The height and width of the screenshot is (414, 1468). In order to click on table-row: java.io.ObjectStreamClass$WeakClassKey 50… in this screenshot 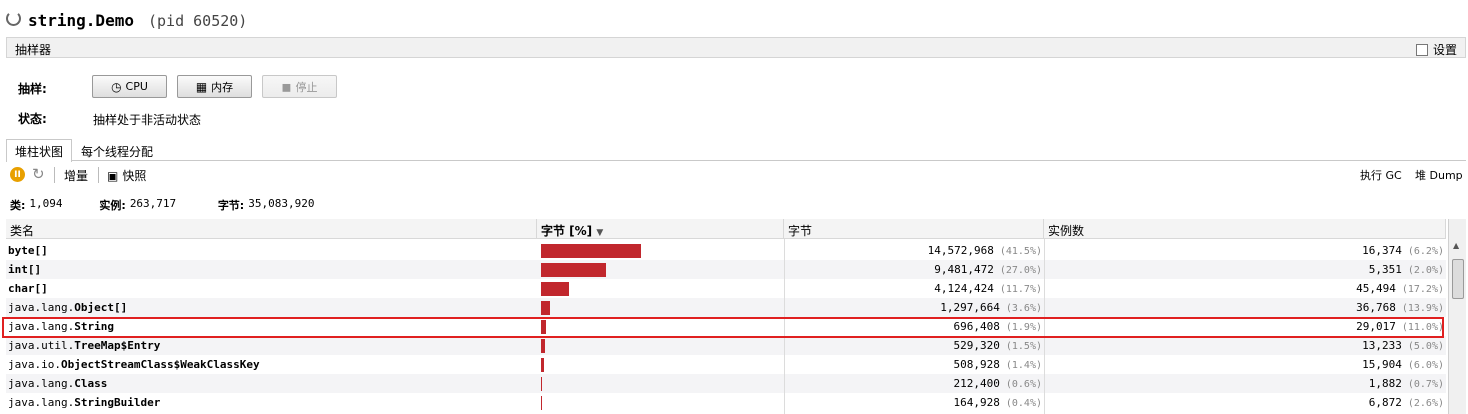, I will do `click(726, 364)`.